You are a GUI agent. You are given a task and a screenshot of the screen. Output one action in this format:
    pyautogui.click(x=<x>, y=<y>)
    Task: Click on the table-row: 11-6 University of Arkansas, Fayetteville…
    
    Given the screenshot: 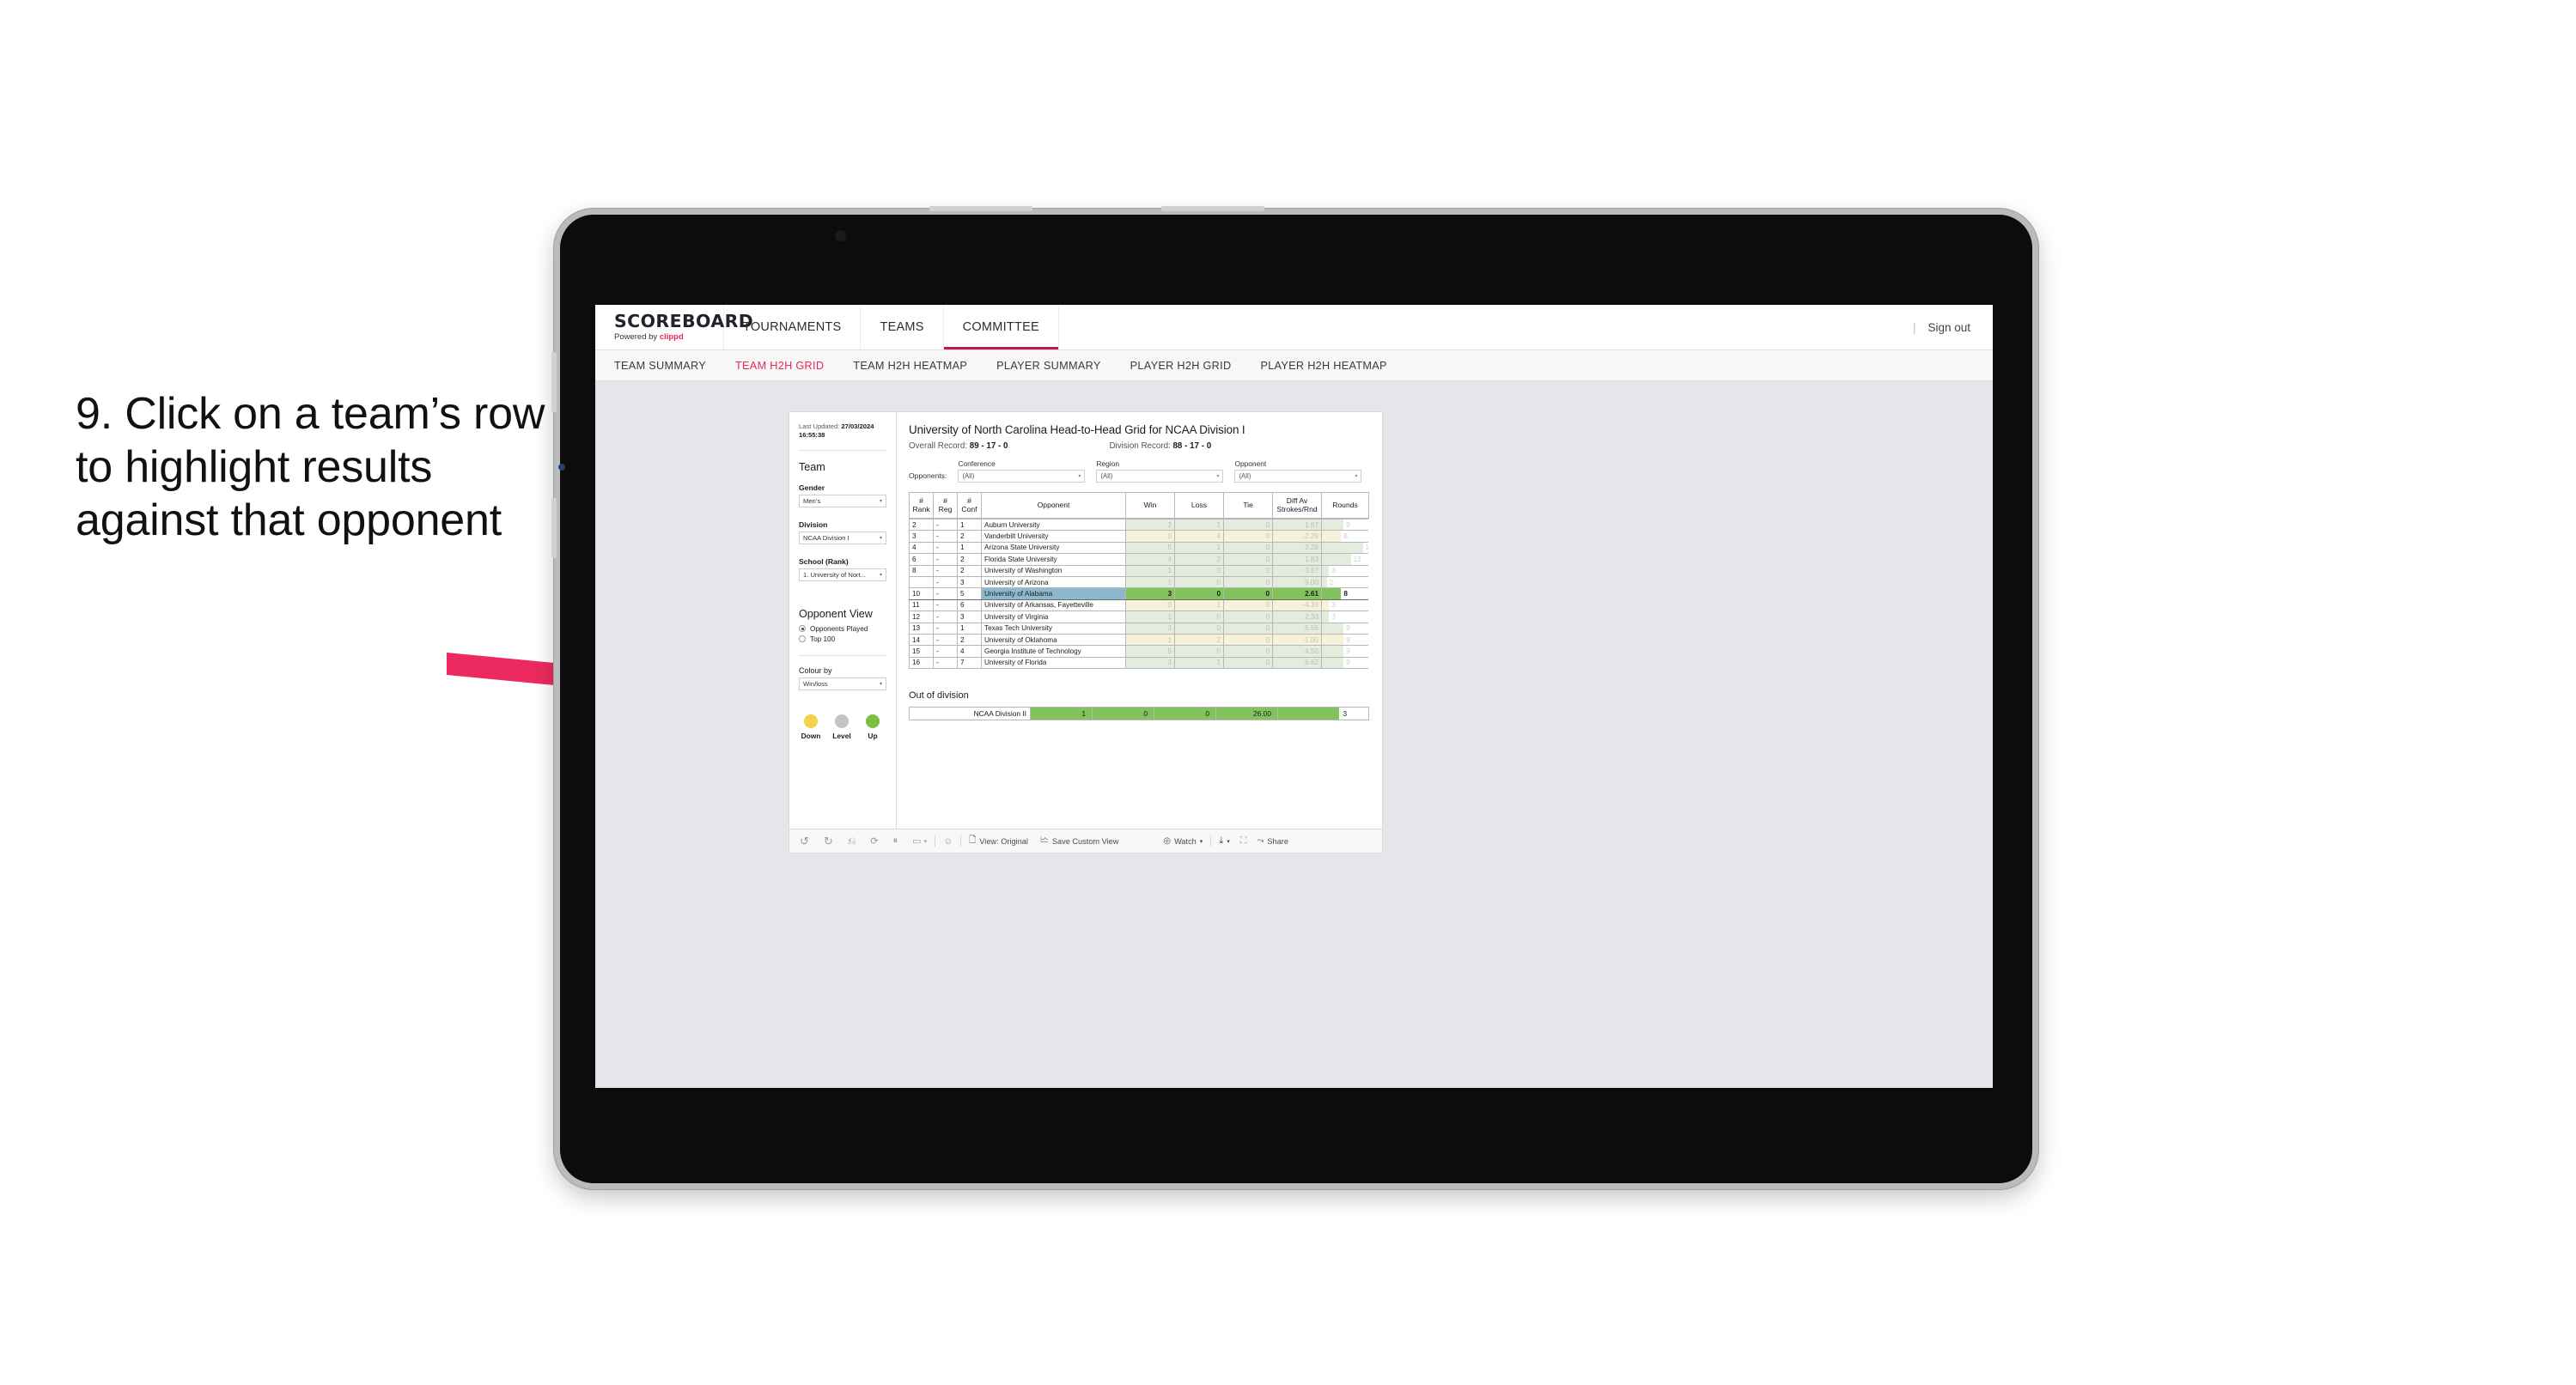 What is the action you would take?
    pyautogui.click(x=1138, y=605)
    